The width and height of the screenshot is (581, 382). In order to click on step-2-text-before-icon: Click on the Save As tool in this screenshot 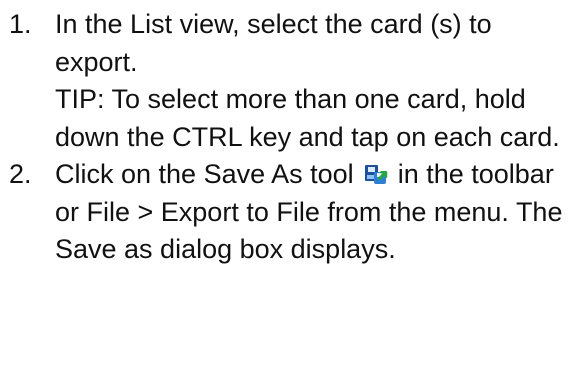, I will do `click(204, 174)`.